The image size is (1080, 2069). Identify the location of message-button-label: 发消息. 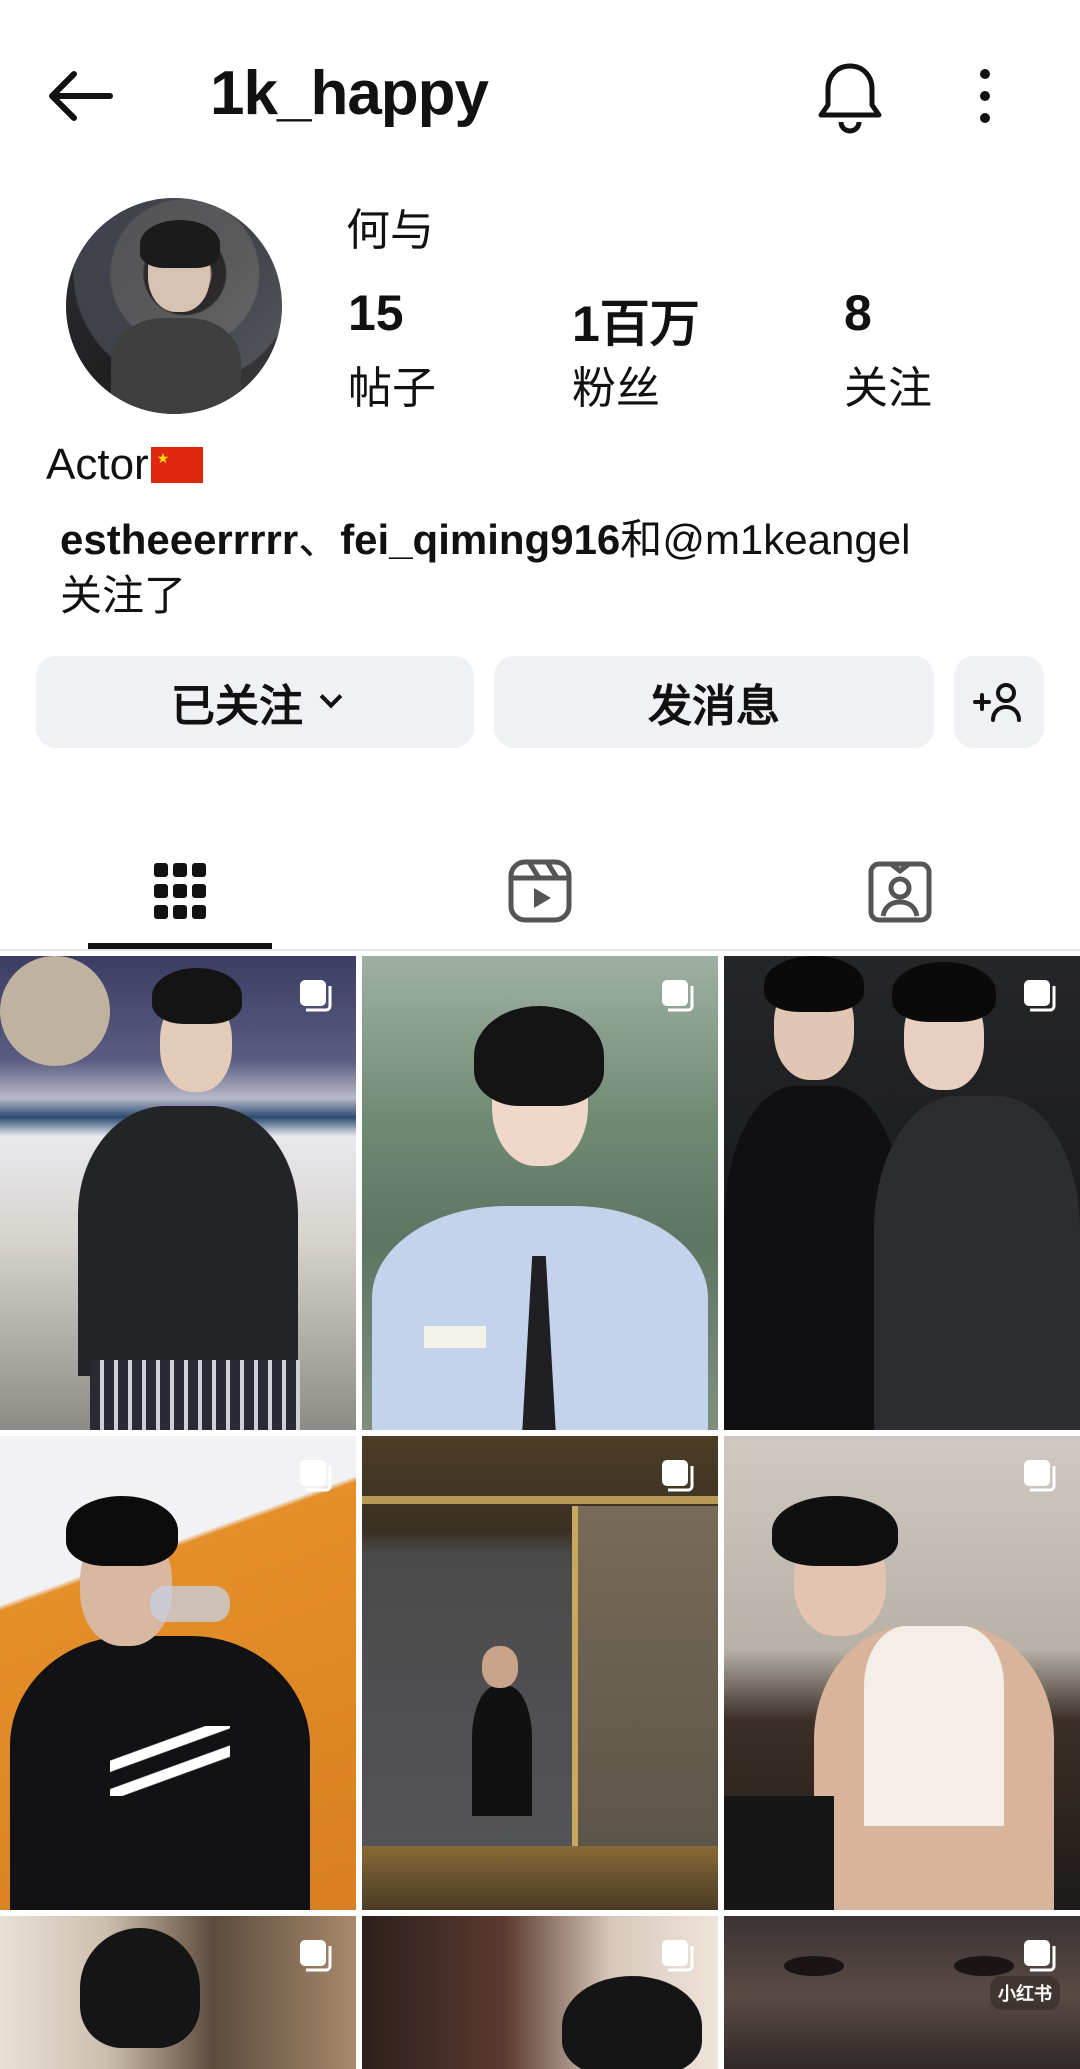
(714, 706).